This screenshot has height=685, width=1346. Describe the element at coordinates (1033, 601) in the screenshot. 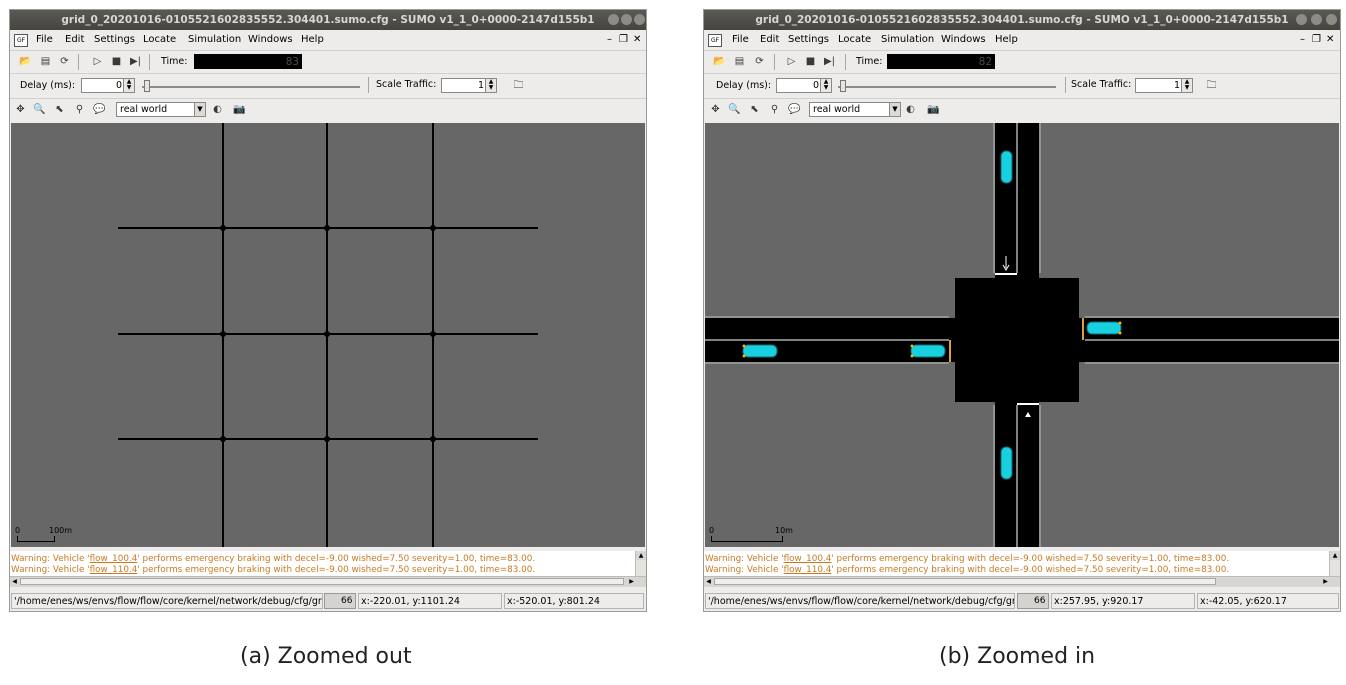

I see `vehicle-count-badge: 66` at that location.